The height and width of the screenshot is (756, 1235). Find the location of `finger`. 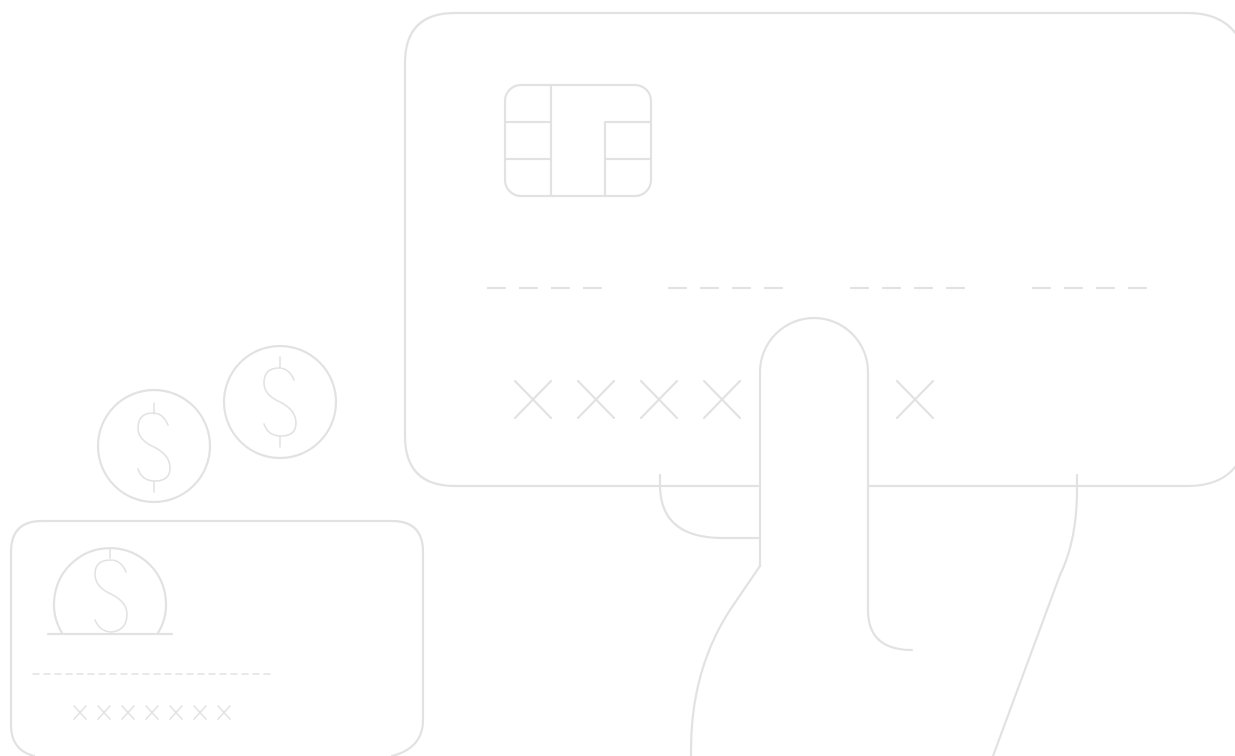

finger is located at coordinates (836, 484).